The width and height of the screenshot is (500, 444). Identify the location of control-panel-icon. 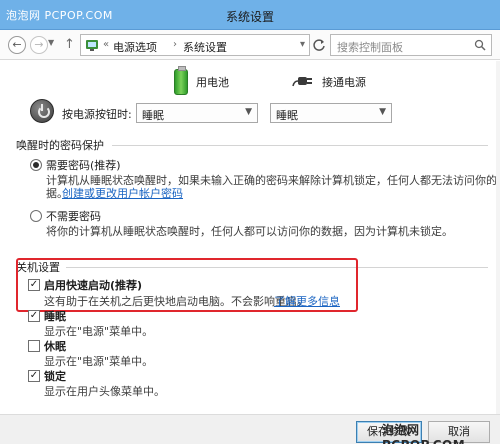
(92, 45).